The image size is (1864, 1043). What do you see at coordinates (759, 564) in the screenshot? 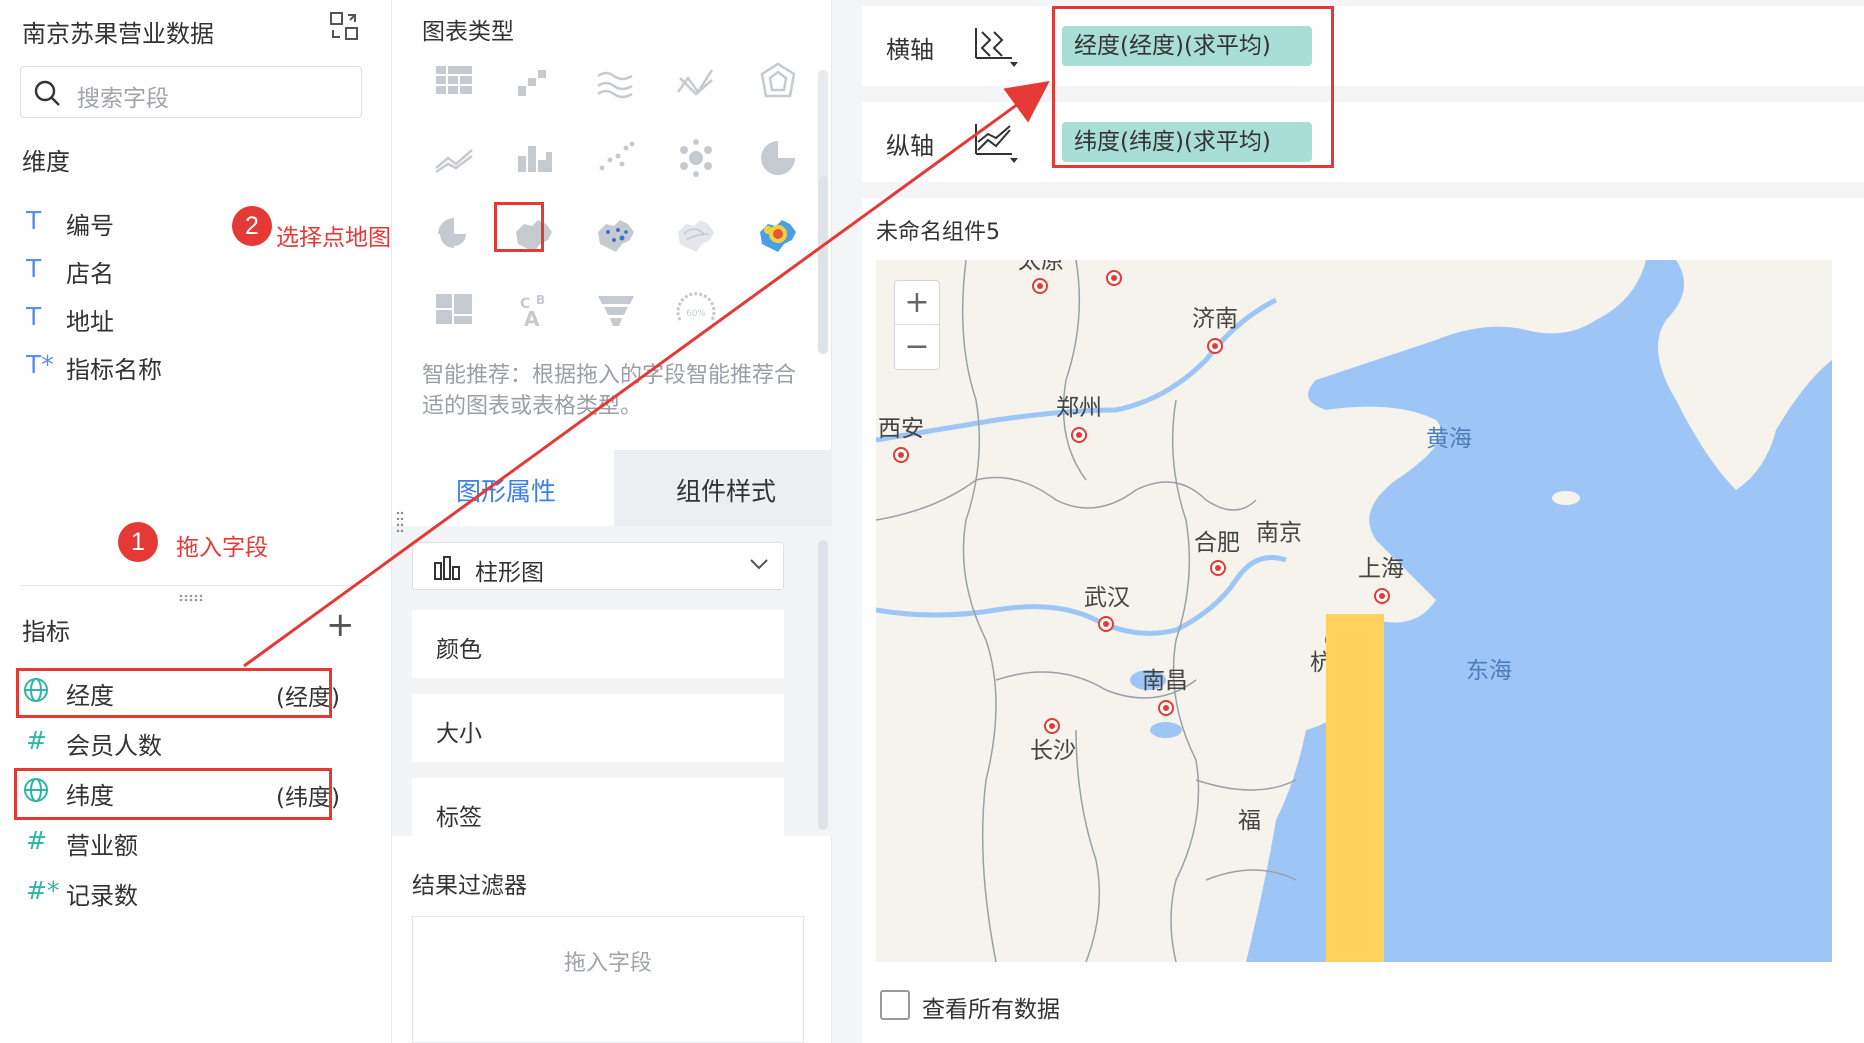
I see `chevron-down-icon` at bounding box center [759, 564].